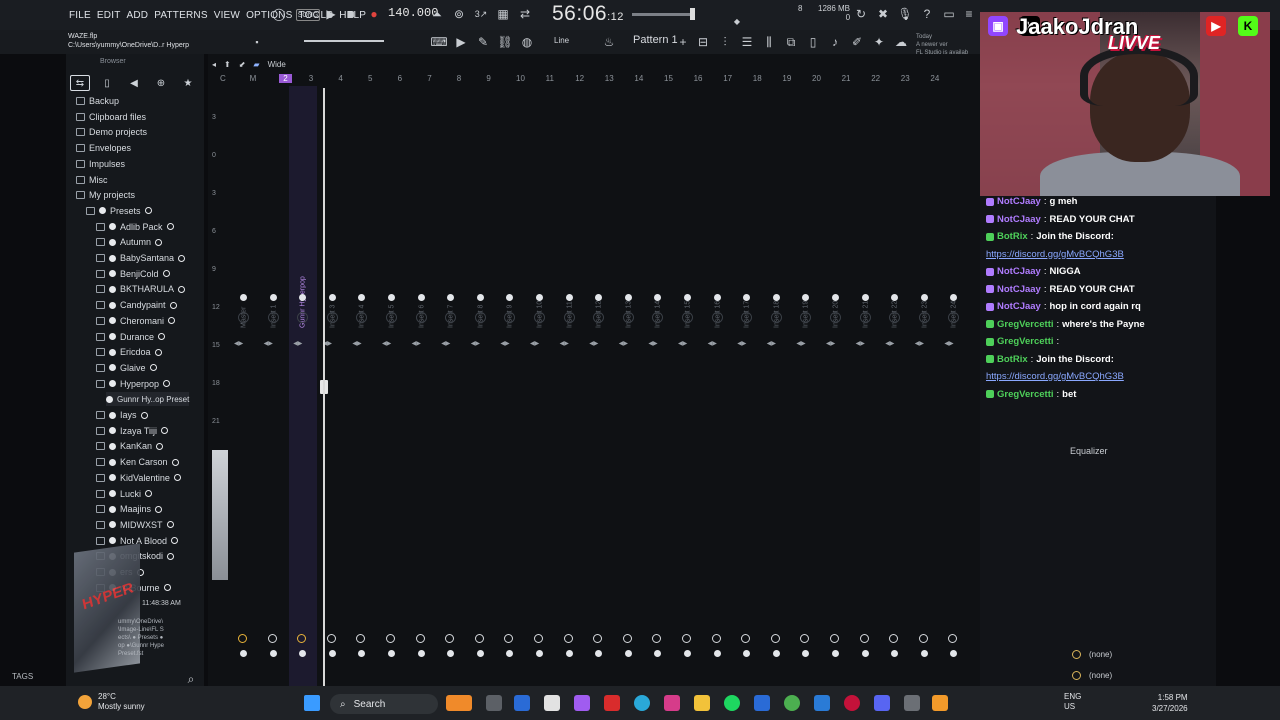 The width and height of the screenshot is (1280, 720). I want to click on browser-star-icon: ★, so click(188, 83).